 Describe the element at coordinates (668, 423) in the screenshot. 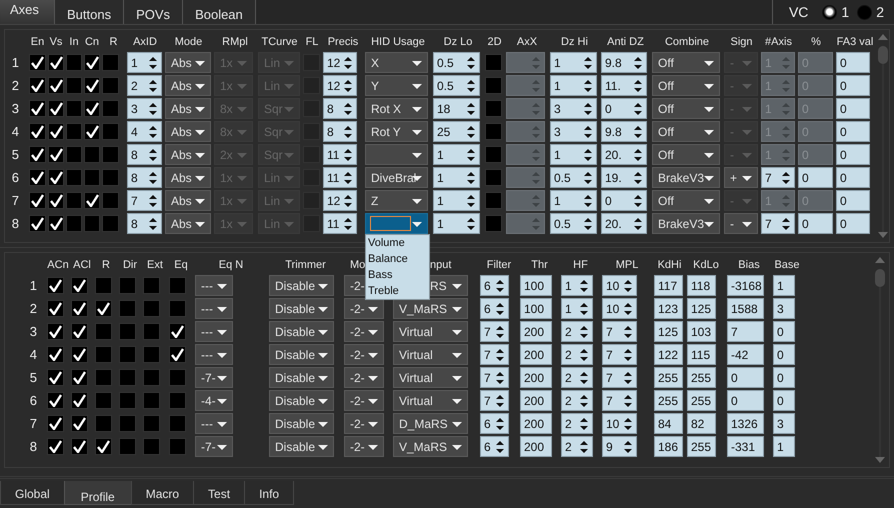

I see `number-field: 84` at that location.